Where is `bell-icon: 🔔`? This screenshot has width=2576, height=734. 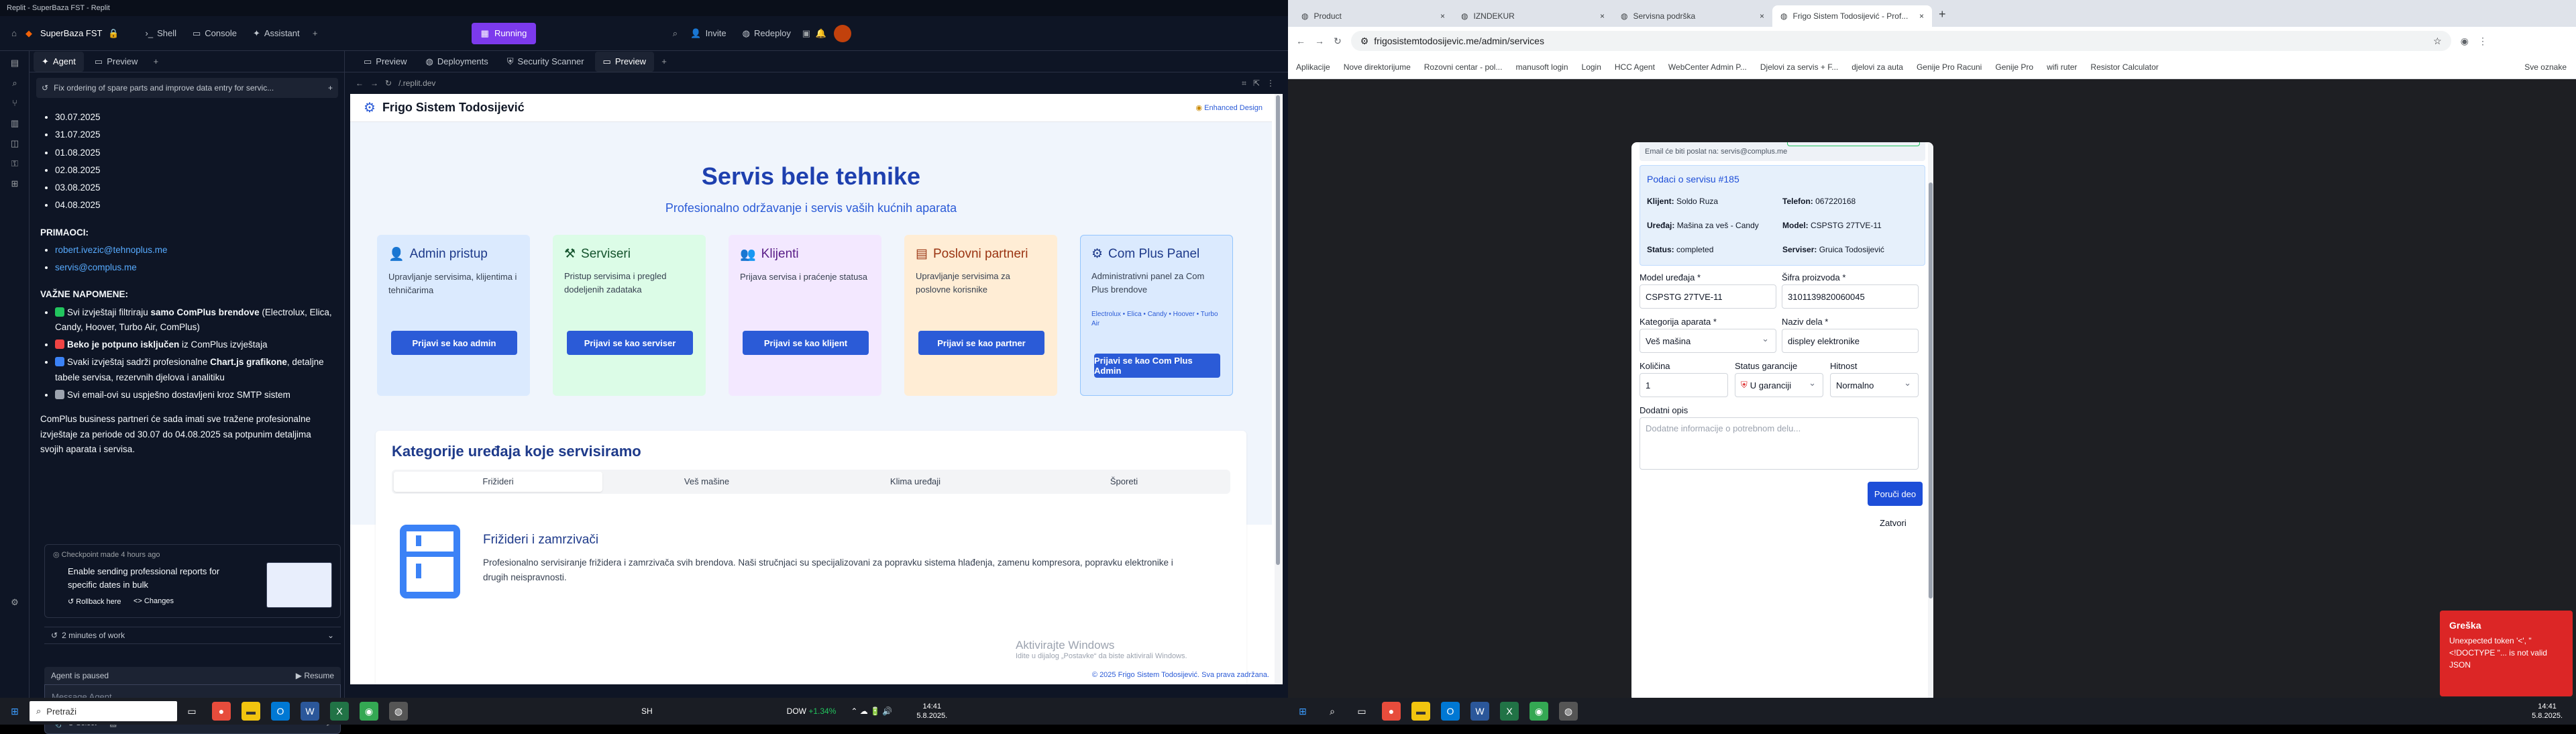
bell-icon: 🔔 is located at coordinates (821, 33).